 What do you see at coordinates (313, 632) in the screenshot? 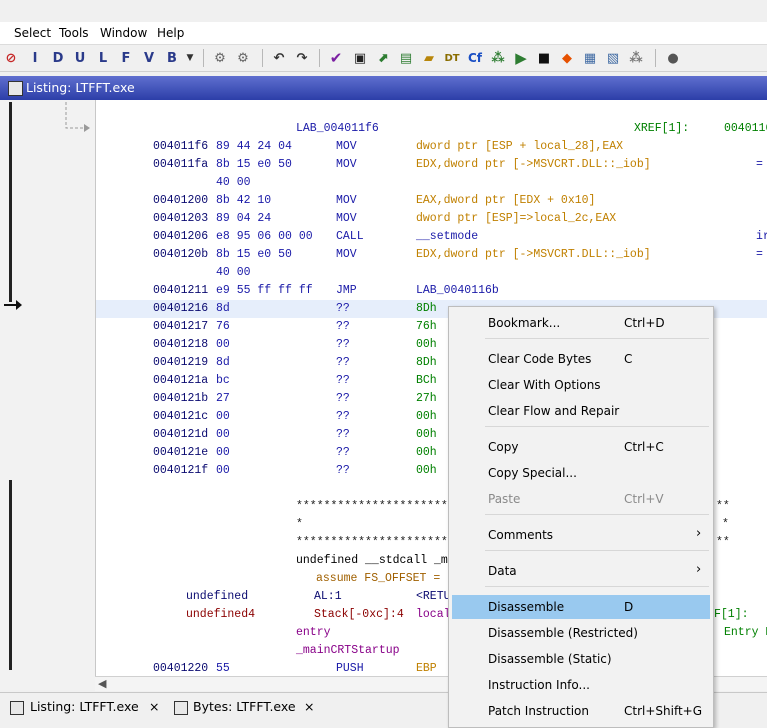
I see `entry-label: entry` at bounding box center [313, 632].